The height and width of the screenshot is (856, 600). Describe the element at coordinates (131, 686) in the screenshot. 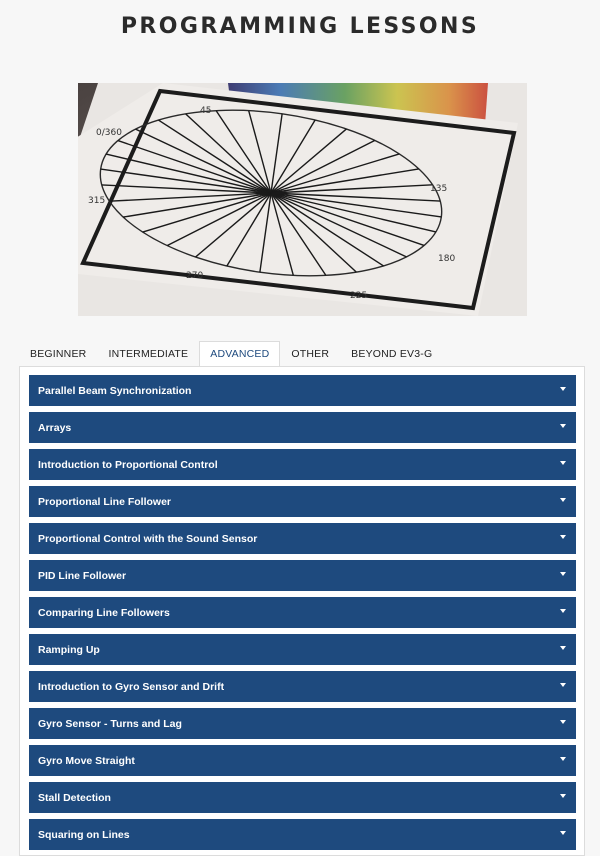

I see `accordion-item-label: Introduction to Gyro Sensor and Drift` at that location.